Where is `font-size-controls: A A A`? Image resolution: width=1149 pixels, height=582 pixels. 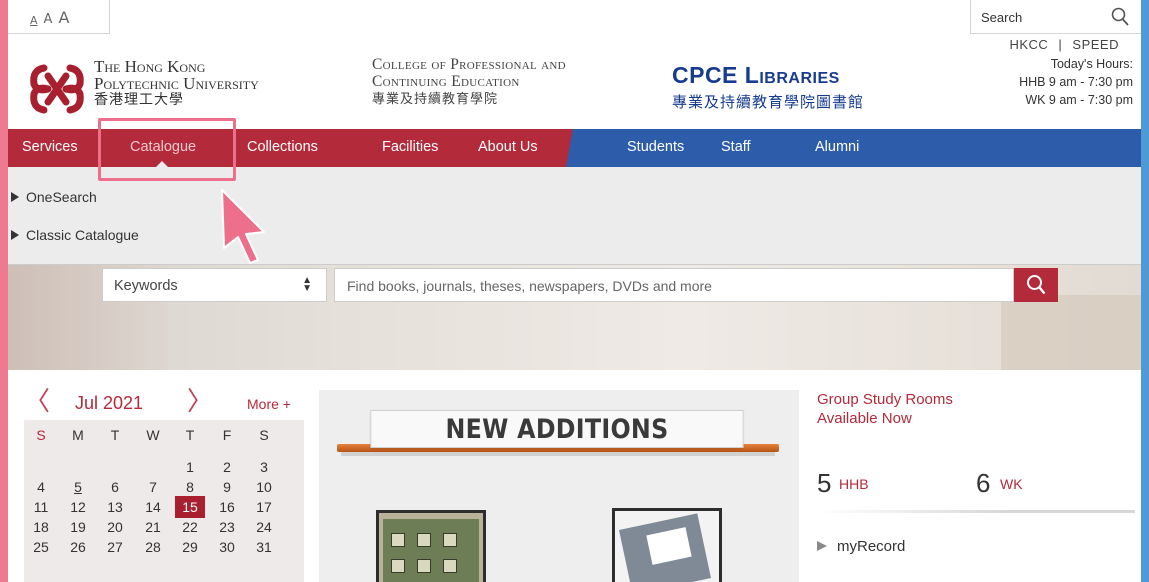 font-size-controls: A A A is located at coordinates (59, 17).